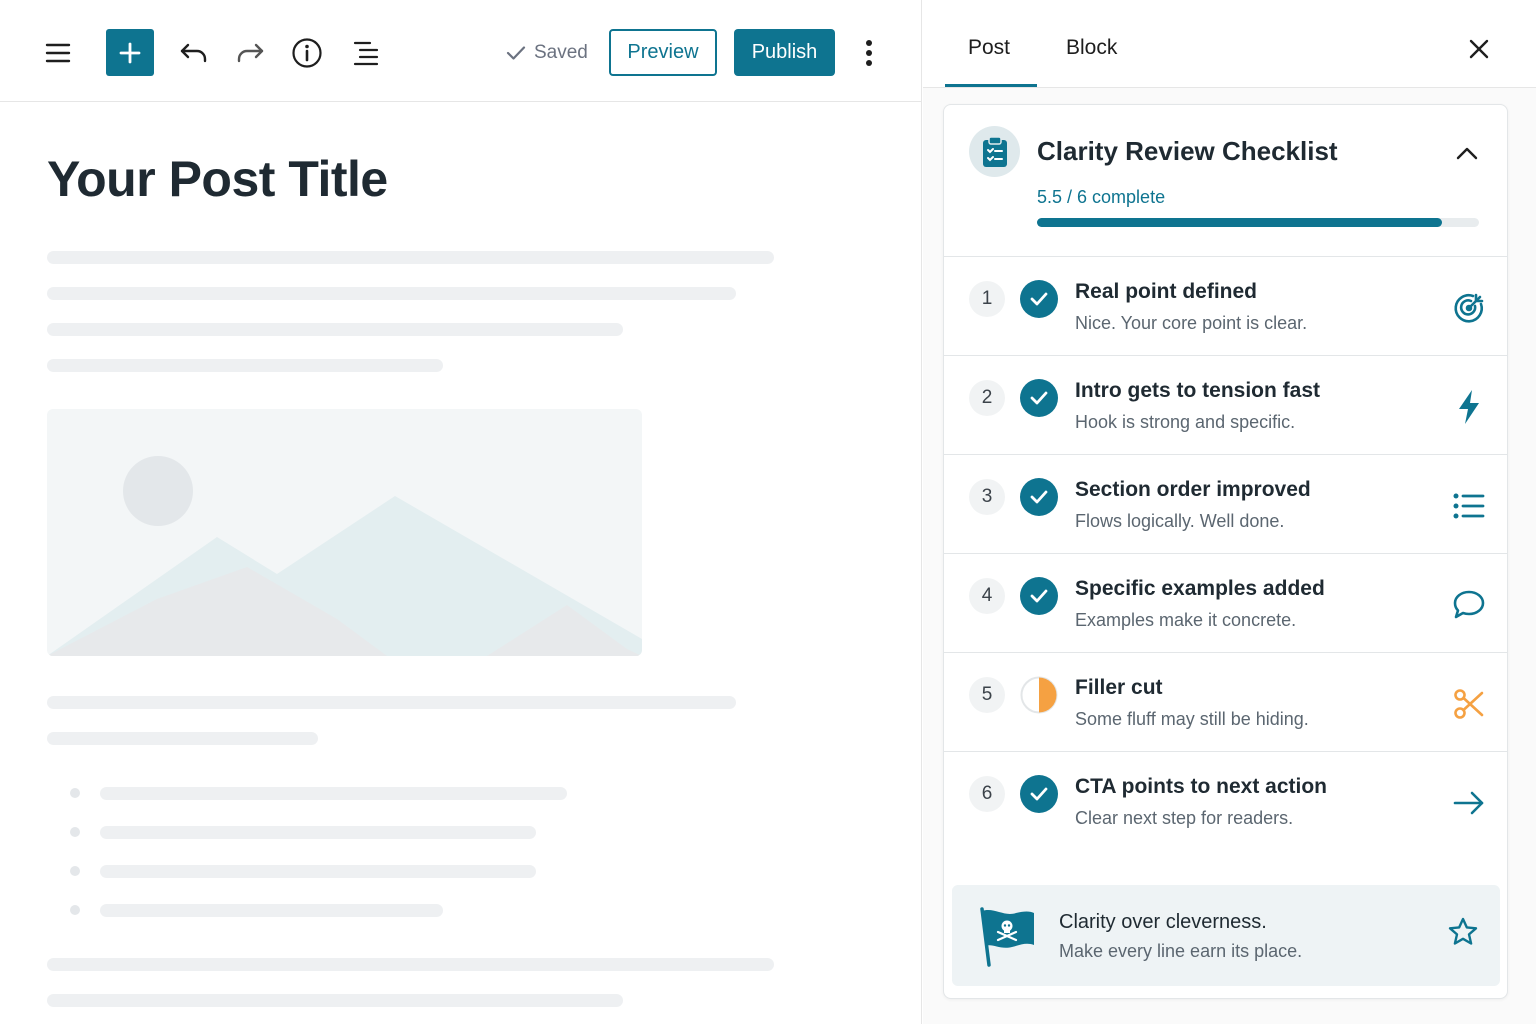 Image resolution: width=1536 pixels, height=1024 pixels. Describe the element at coordinates (1193, 489) in the screenshot. I see `item-title: Section order improved` at that location.